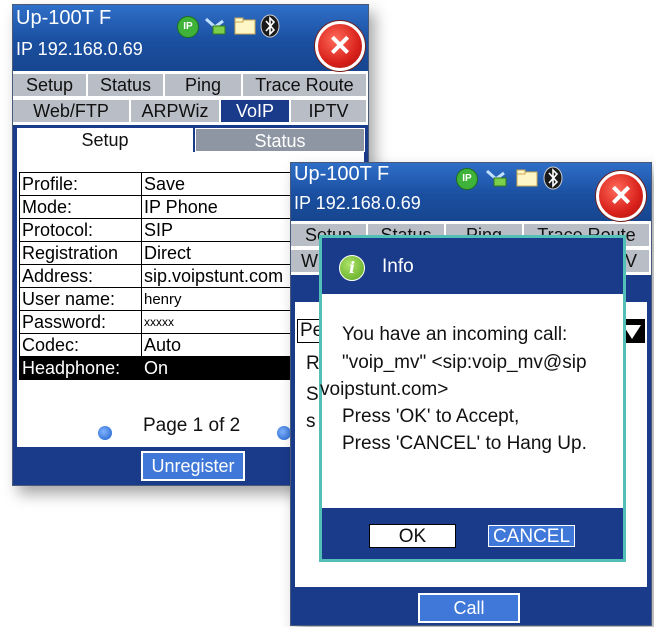 Image resolution: width=654 pixels, height=627 pixels. Describe the element at coordinates (126, 85) in the screenshot. I see `tab-status: Status` at that location.